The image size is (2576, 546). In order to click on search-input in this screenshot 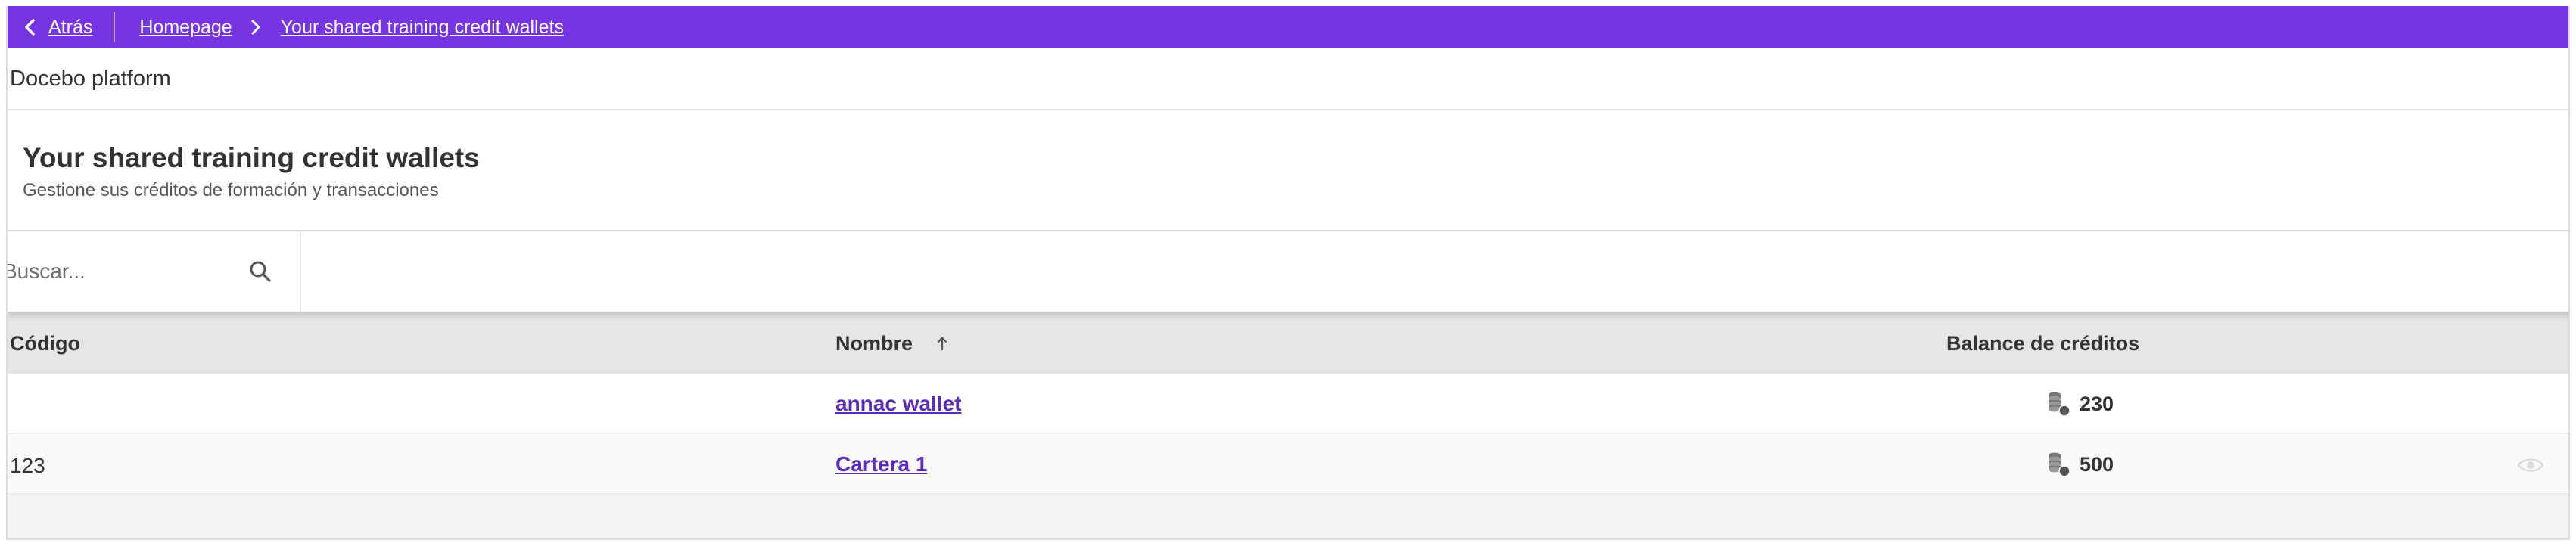, I will do `click(120, 271)`.